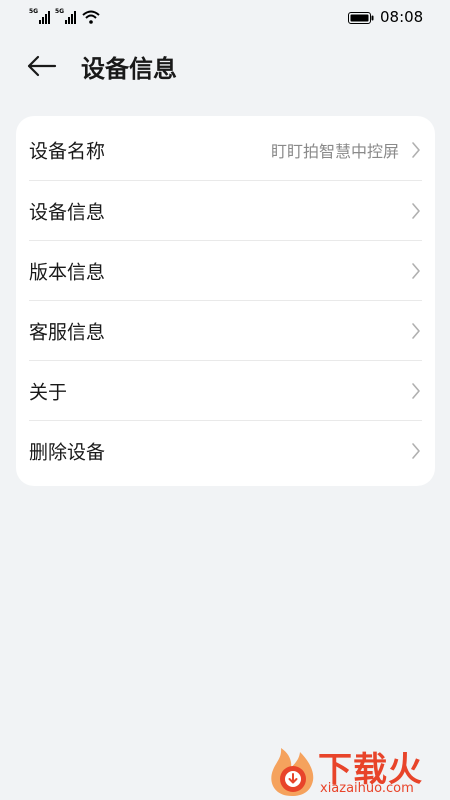 The width and height of the screenshot is (450, 800). Describe the element at coordinates (334, 151) in the screenshot. I see `list-item-value: 盯盯拍智慧中控屏` at that location.